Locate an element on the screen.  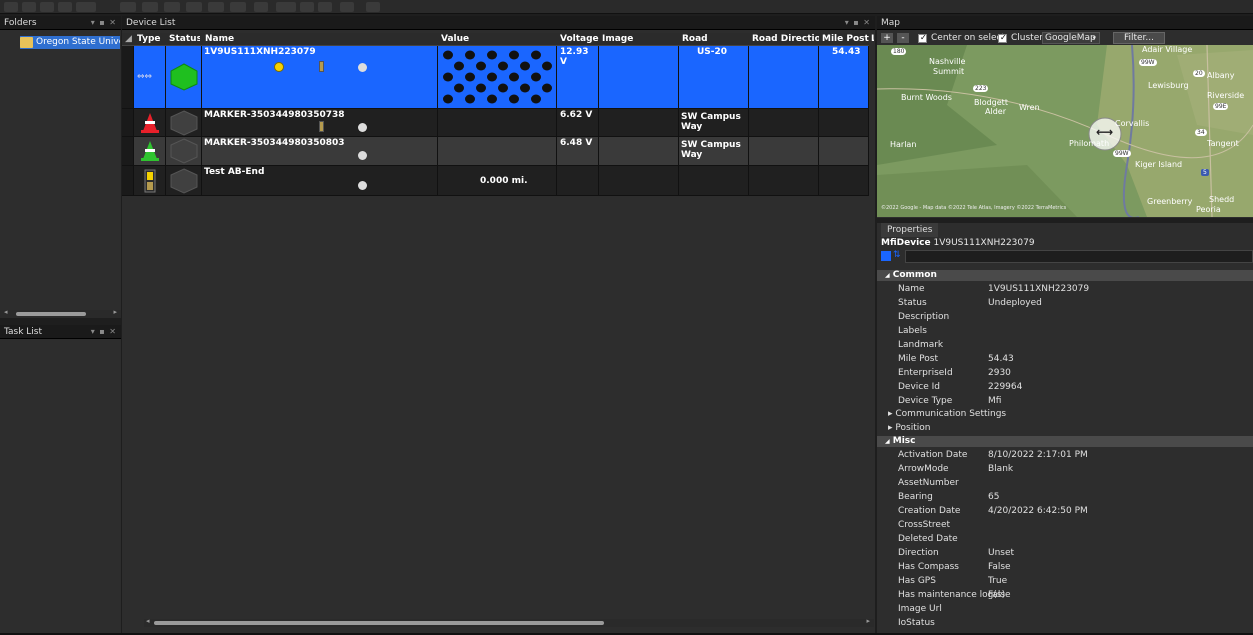
property-row: Has maintenance log(s) False is located at coordinates (1068, 595).